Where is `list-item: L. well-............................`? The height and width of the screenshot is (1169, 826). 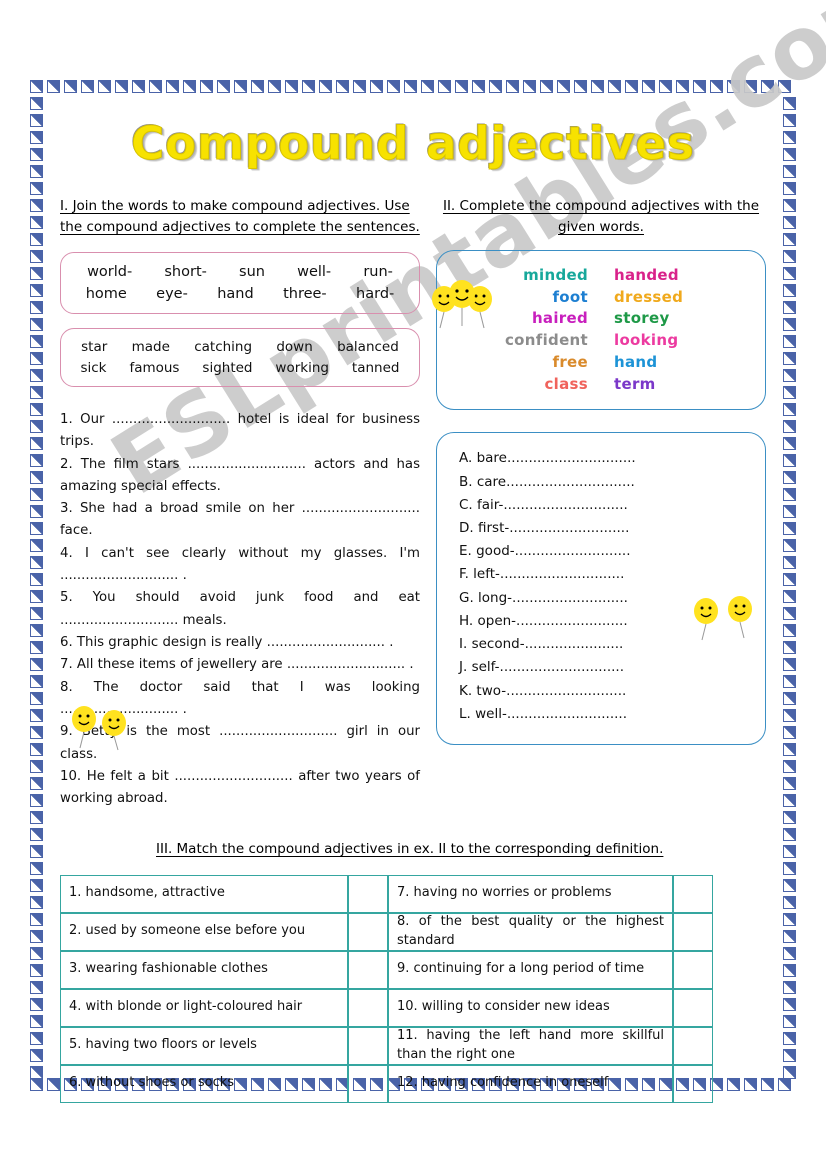 list-item: L. well-............................ is located at coordinates (601, 714).